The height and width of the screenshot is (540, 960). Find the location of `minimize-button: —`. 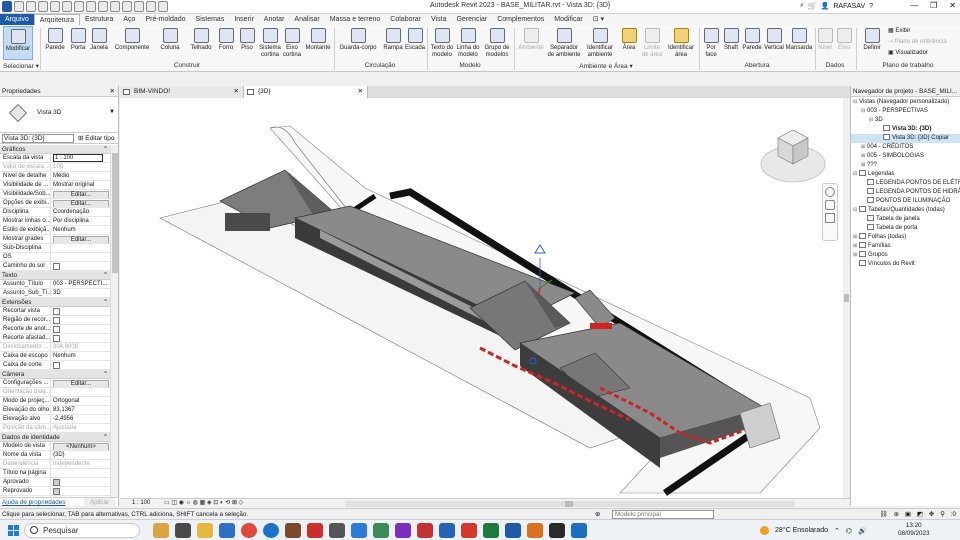

minimize-button: — is located at coordinates (914, 5).